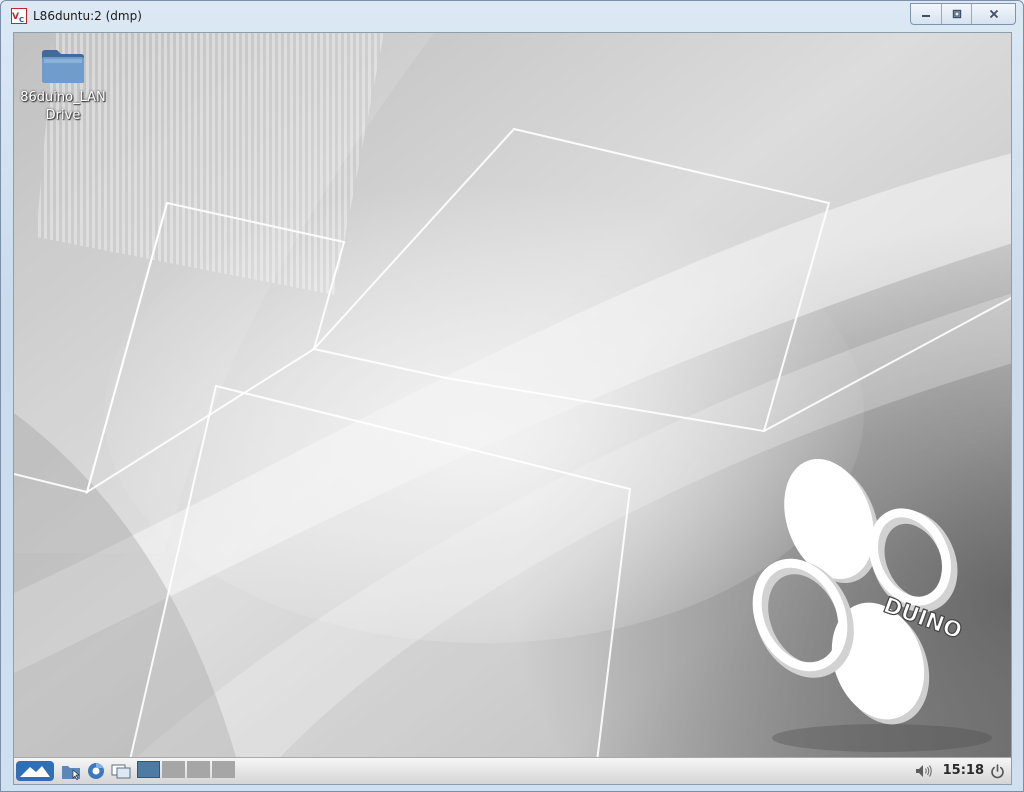  Describe the element at coordinates (21, 20) in the screenshot. I see `svg-text: C` at that location.